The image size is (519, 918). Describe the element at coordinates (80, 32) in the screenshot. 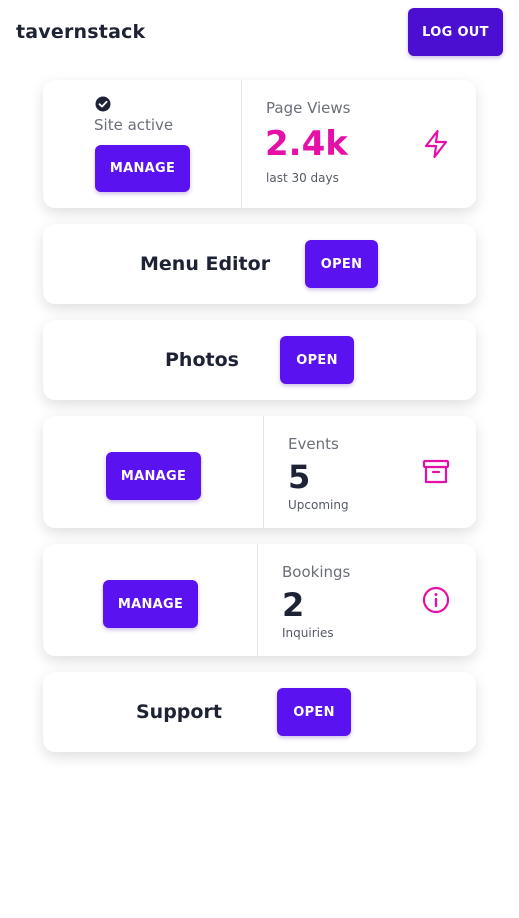

I see `brand-logo: tavernstack` at that location.